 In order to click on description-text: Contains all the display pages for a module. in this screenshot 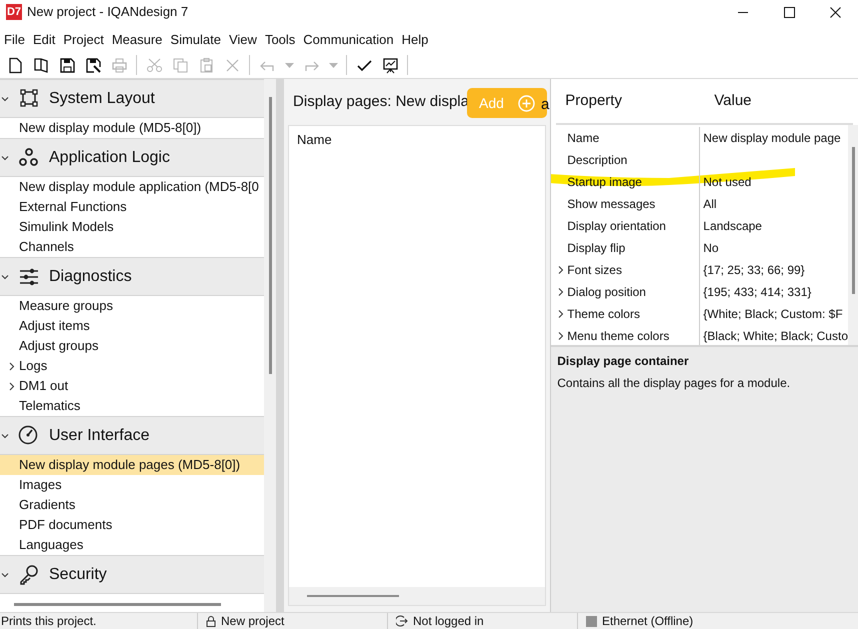, I will do `click(674, 383)`.